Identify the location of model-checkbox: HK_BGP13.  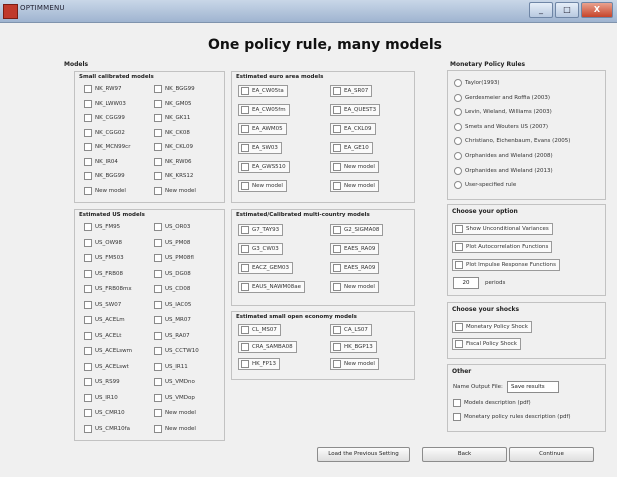
(353, 347).